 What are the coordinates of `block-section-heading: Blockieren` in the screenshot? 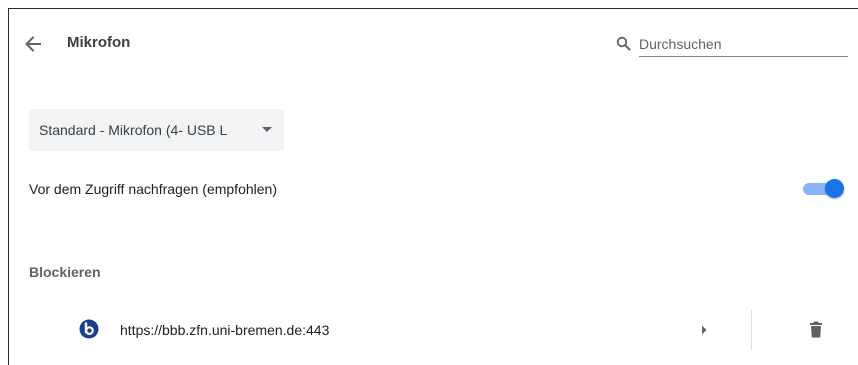 It's located at (65, 272).